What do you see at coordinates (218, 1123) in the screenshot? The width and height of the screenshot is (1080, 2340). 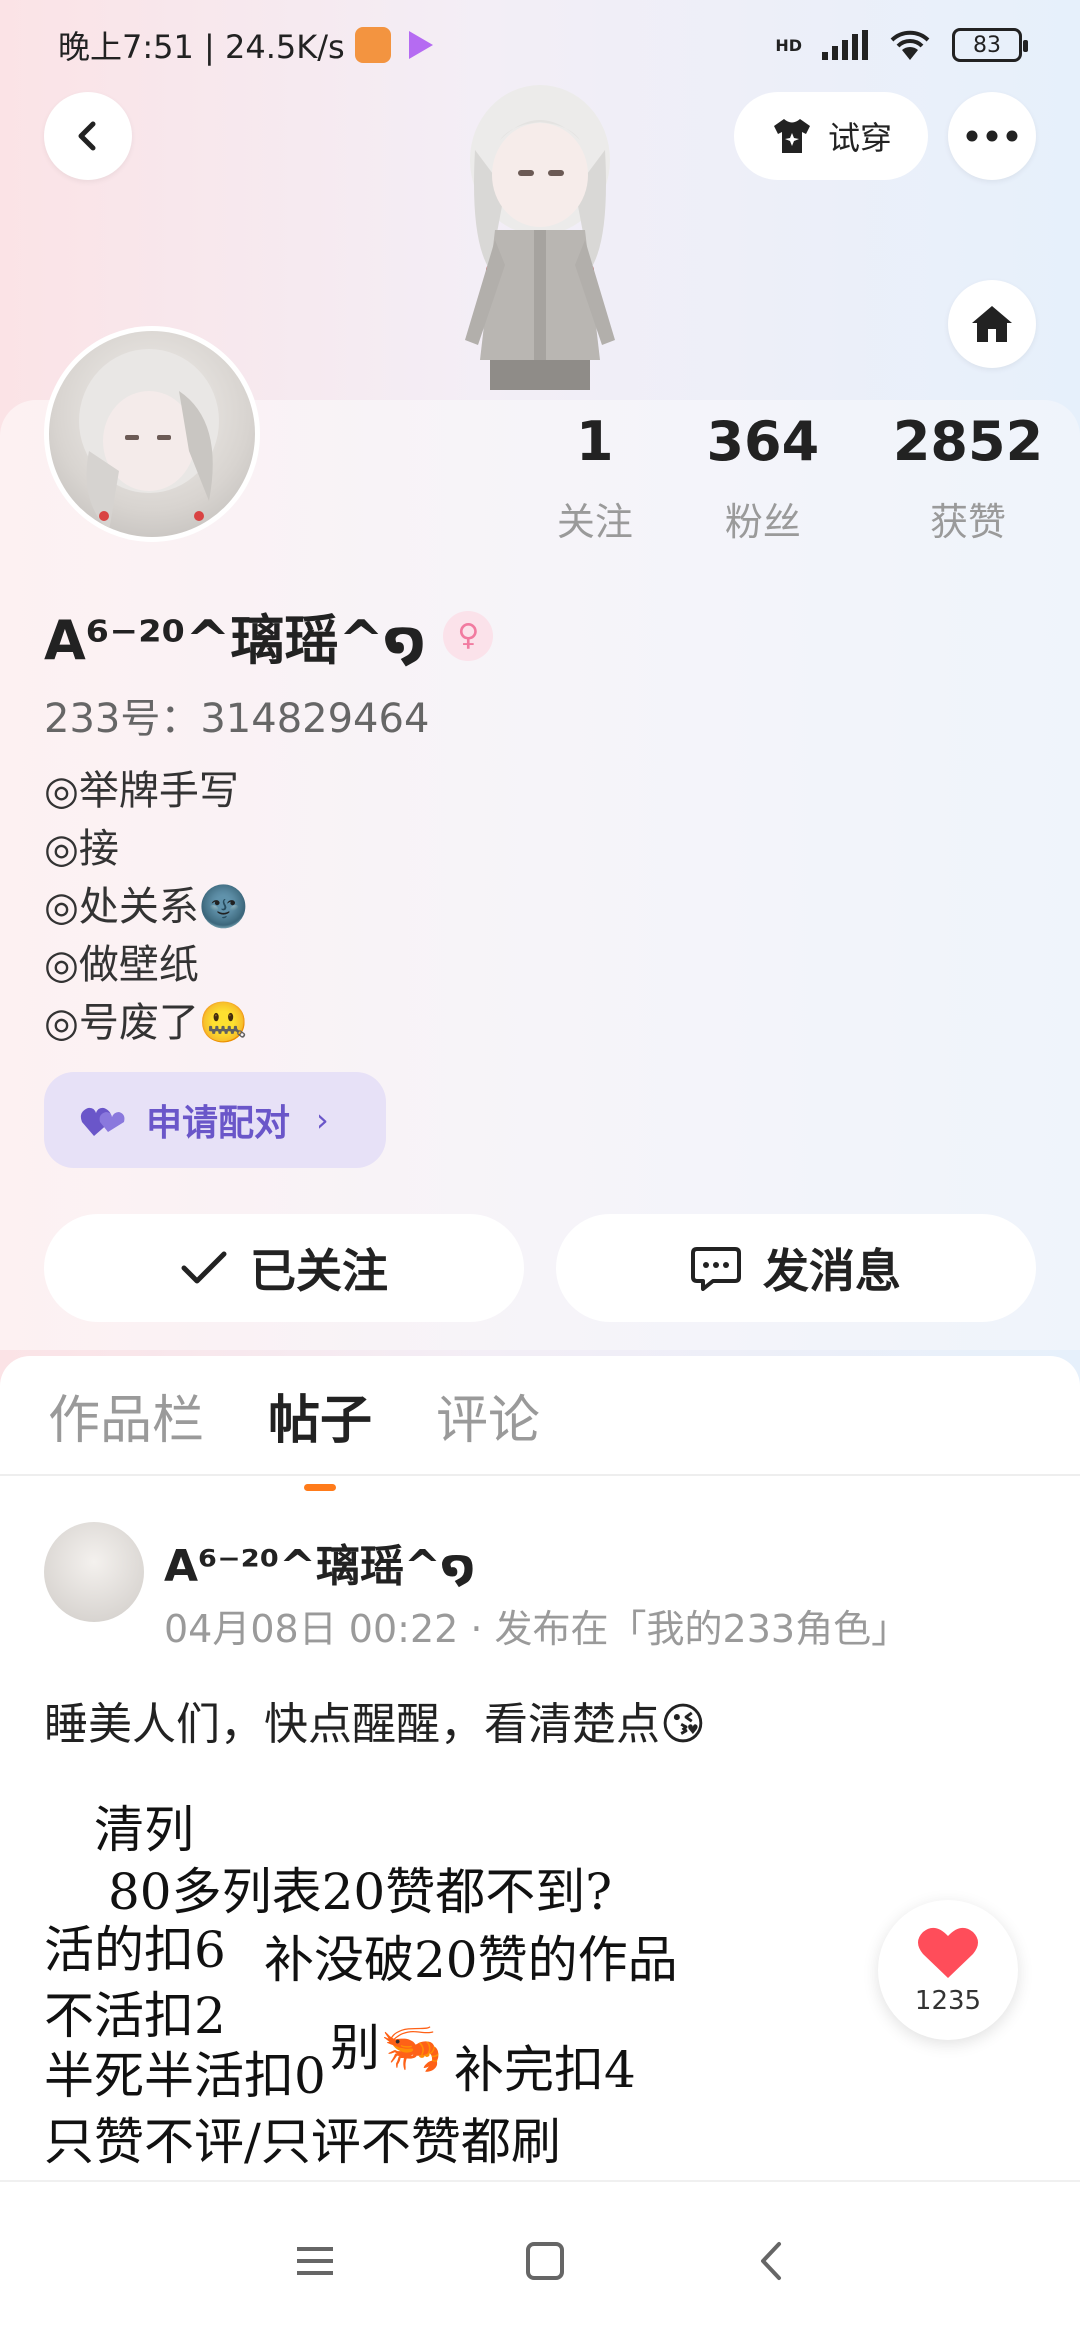 I see `pair-request-label: 申请配对` at bounding box center [218, 1123].